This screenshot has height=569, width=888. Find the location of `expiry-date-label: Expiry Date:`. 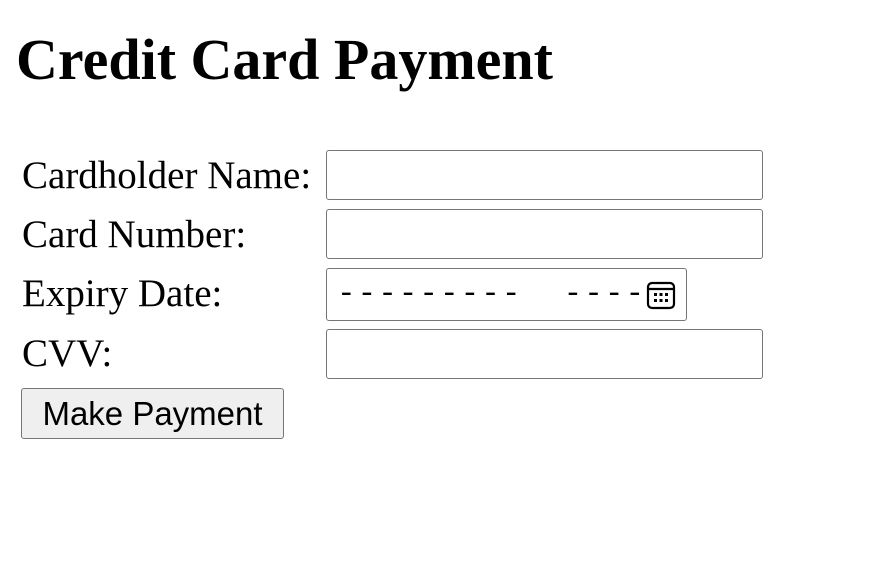

expiry-date-label: Expiry Date: is located at coordinates (122, 293).